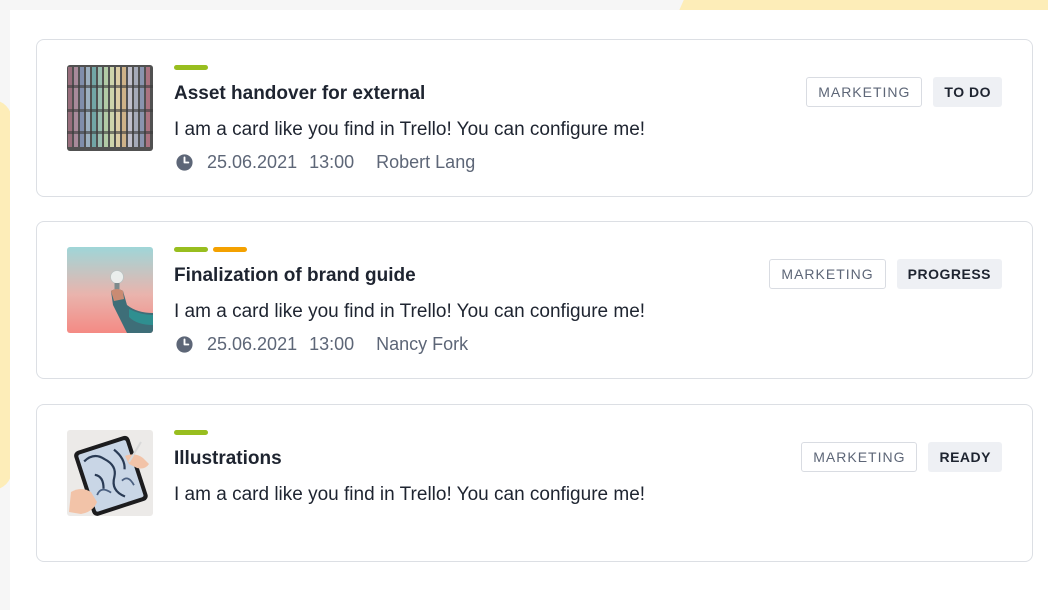 The height and width of the screenshot is (610, 1048). I want to click on paint-swatches-image, so click(110, 108).